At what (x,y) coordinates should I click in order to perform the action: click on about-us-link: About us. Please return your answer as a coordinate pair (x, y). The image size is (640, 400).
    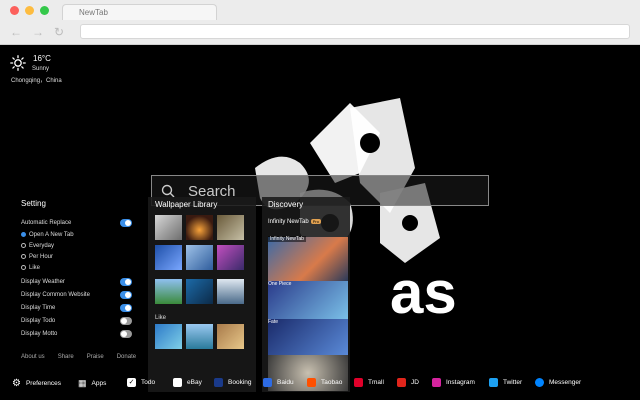
    Looking at the image, I should click on (33, 357).